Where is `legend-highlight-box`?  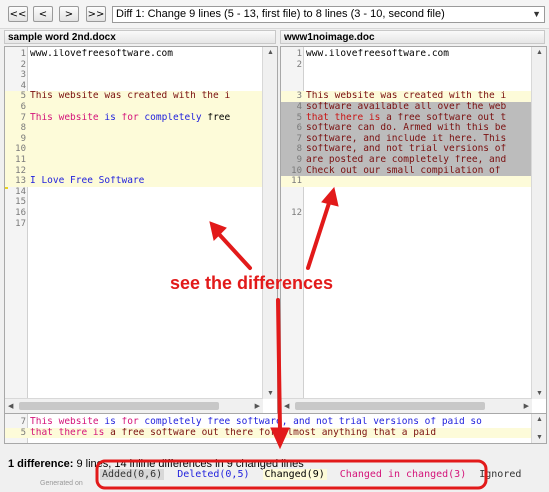 legend-highlight-box is located at coordinates (291, 474).